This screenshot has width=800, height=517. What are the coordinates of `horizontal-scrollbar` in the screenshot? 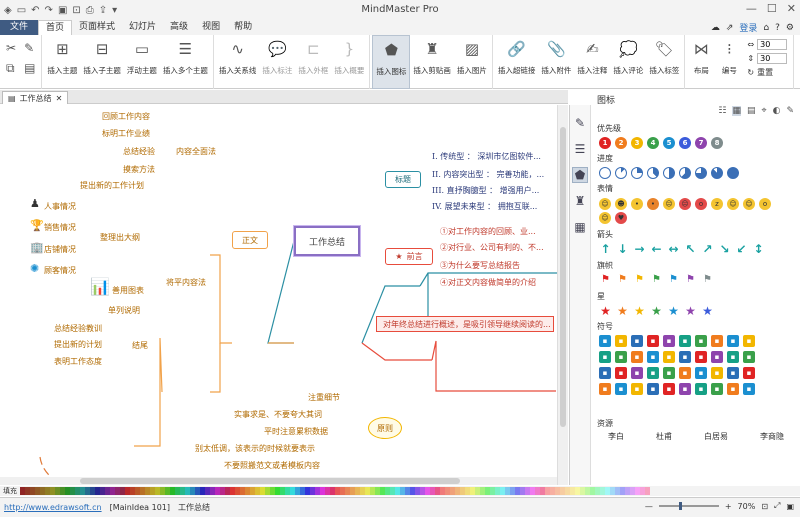 It's located at (278, 481).